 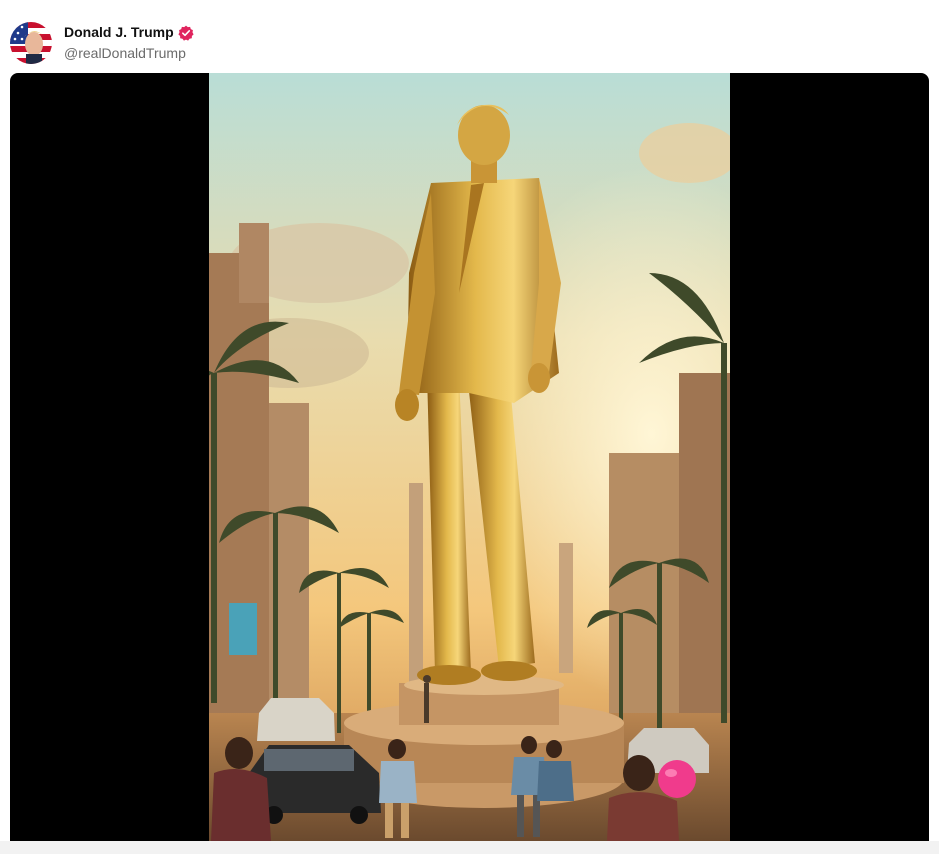 I want to click on post-footer-divider, so click(x=469, y=847).